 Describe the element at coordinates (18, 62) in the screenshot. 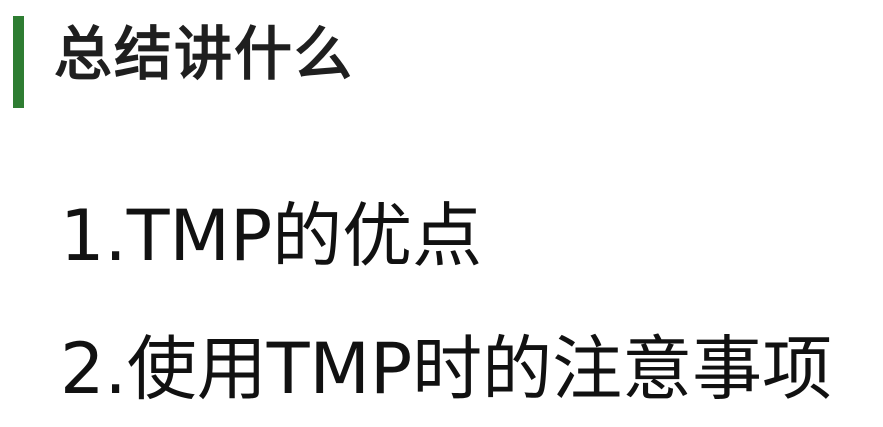

I see `title-accent-bar` at that location.